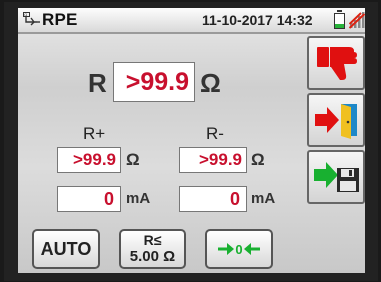  What do you see at coordinates (89, 160) in the screenshot?
I see `r-plus-value-display: >99.9` at bounding box center [89, 160].